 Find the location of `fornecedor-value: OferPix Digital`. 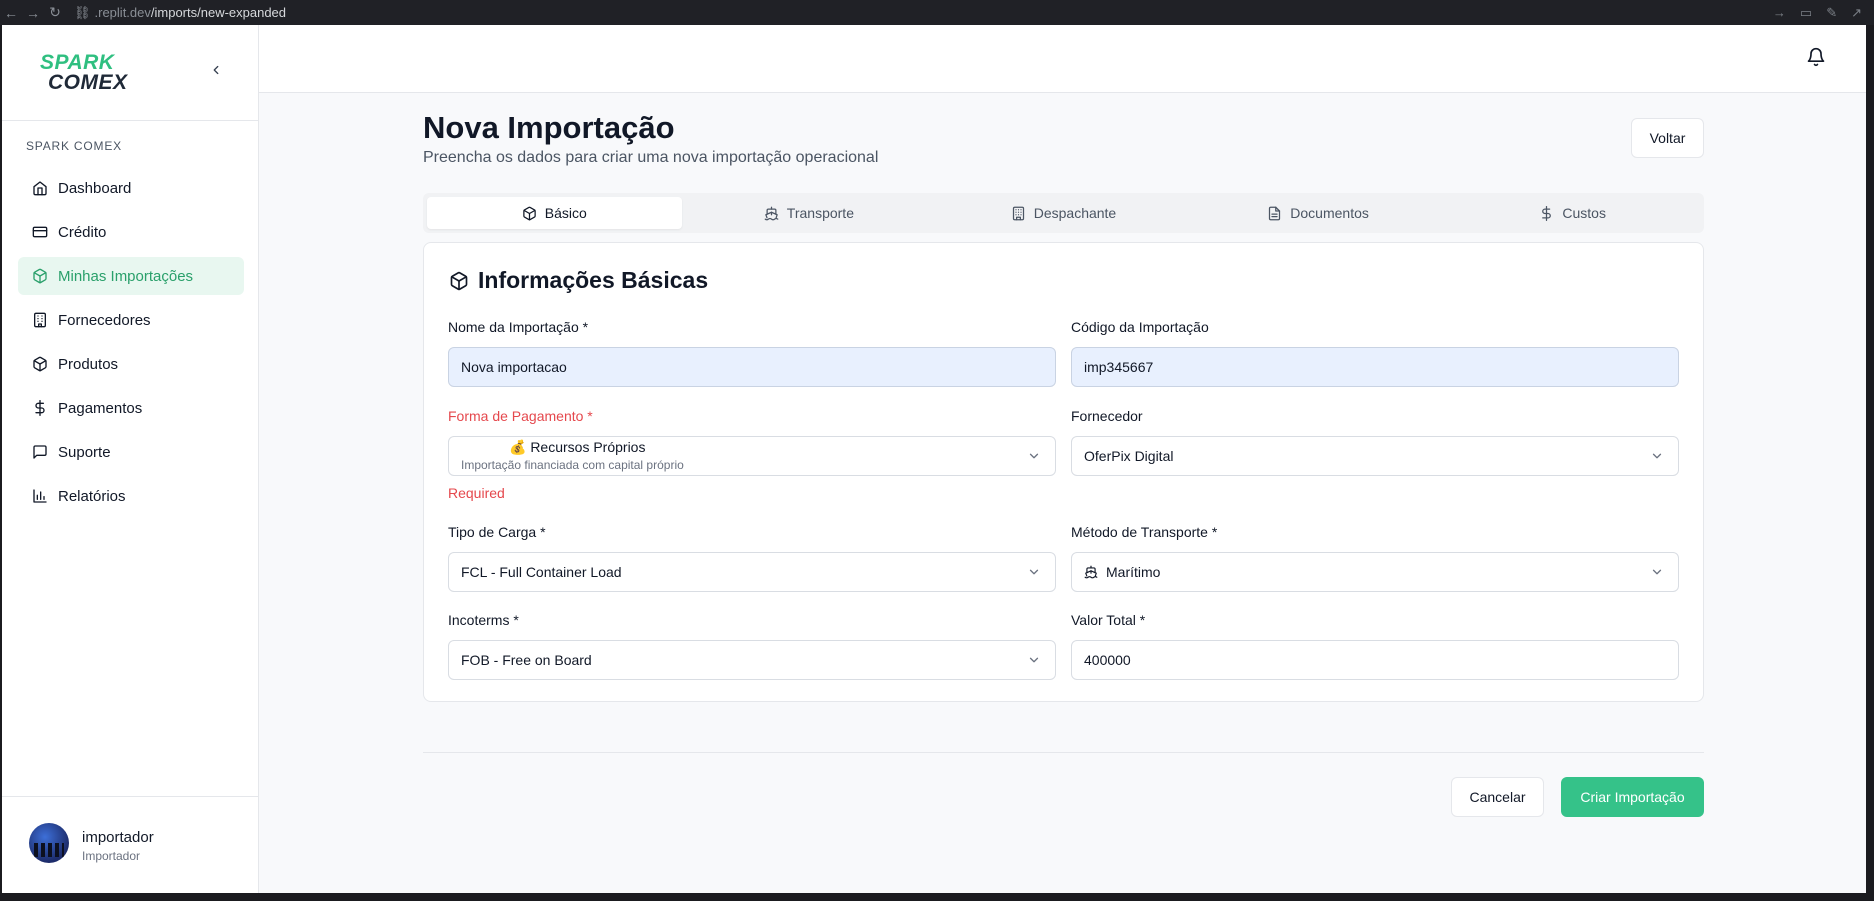

fornecedor-value: OferPix Digital is located at coordinates (1129, 456).